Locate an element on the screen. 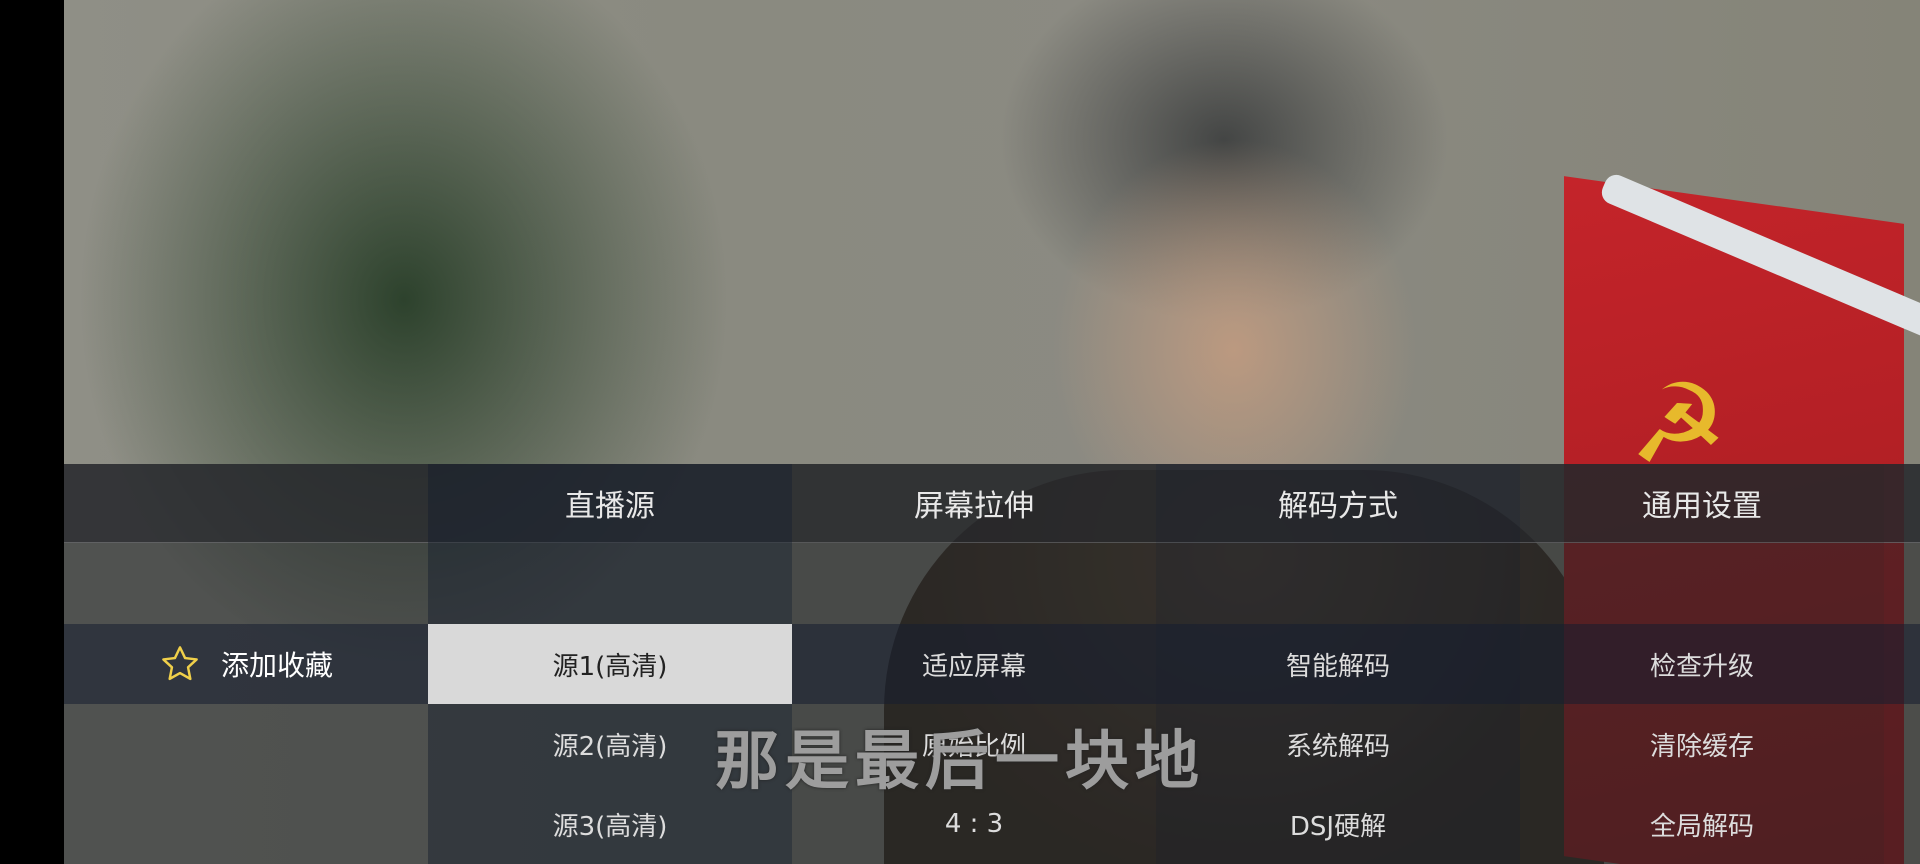 This screenshot has height=864, width=1920. settings-global-decode: 全局解码 is located at coordinates (1702, 824).